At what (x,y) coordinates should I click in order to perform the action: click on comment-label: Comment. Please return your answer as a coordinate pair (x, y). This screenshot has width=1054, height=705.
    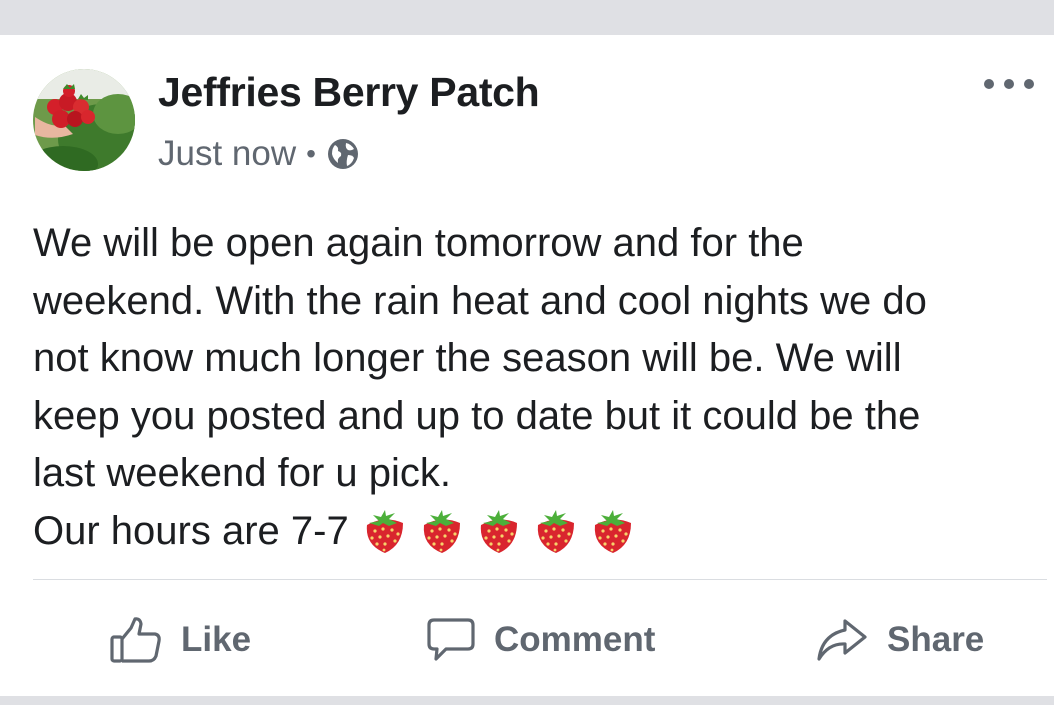
    Looking at the image, I should click on (575, 639).